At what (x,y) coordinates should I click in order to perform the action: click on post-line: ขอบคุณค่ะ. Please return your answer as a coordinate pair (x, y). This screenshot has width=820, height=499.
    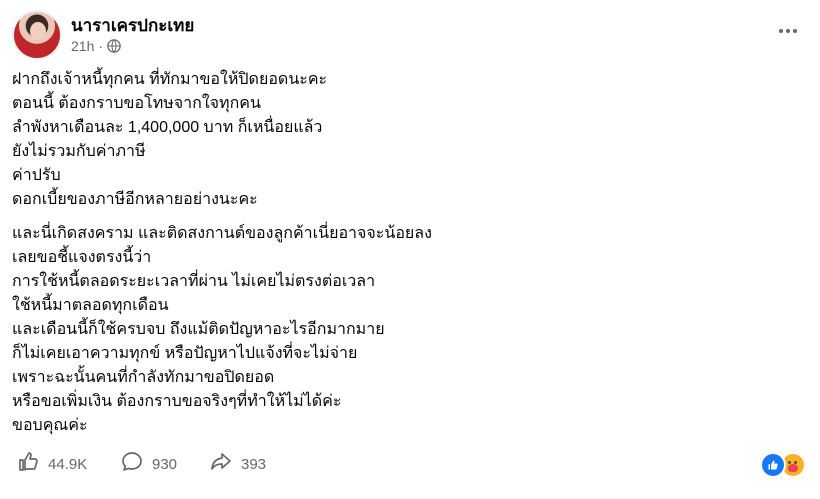
    Looking at the image, I should click on (50, 425).